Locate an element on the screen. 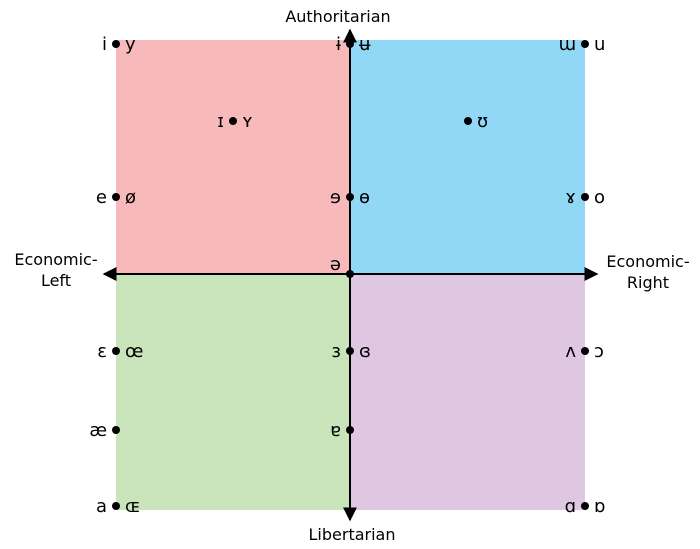 The width and height of the screenshot is (700, 549). vowel-symbol-open-mid-back-unrounded: ʌ is located at coordinates (570, 351).